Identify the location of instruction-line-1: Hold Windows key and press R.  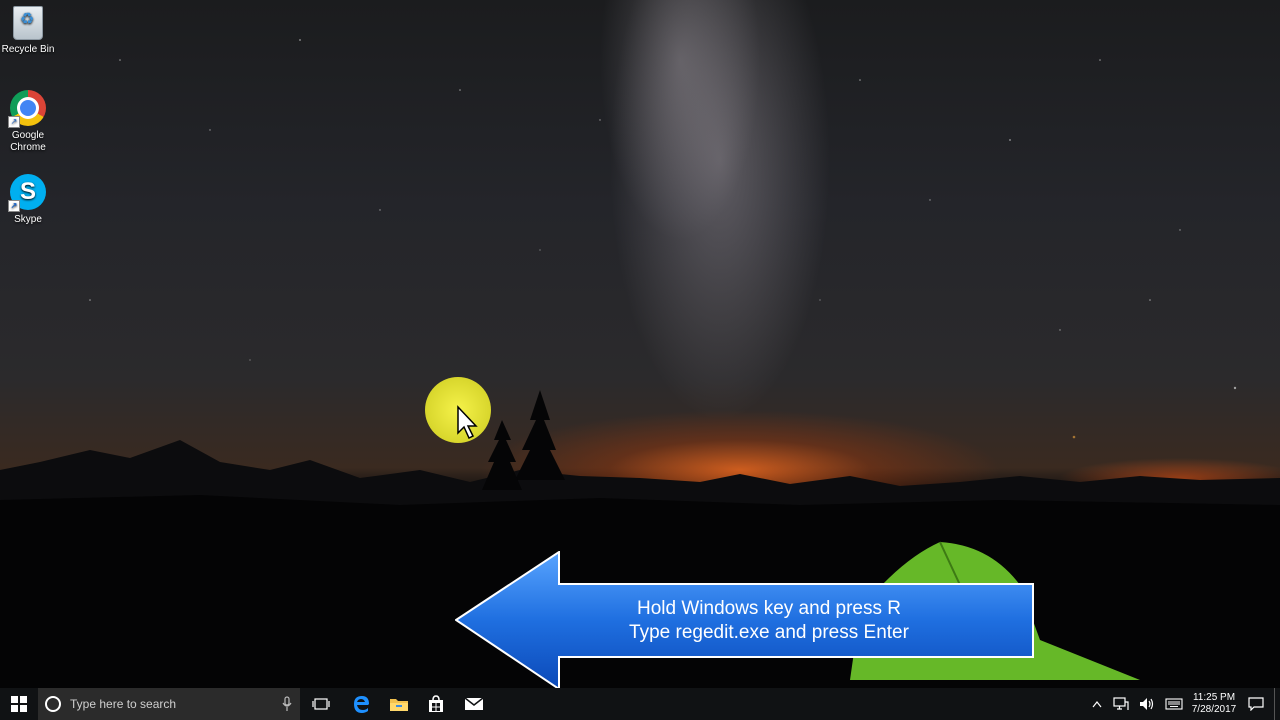
(769, 608).